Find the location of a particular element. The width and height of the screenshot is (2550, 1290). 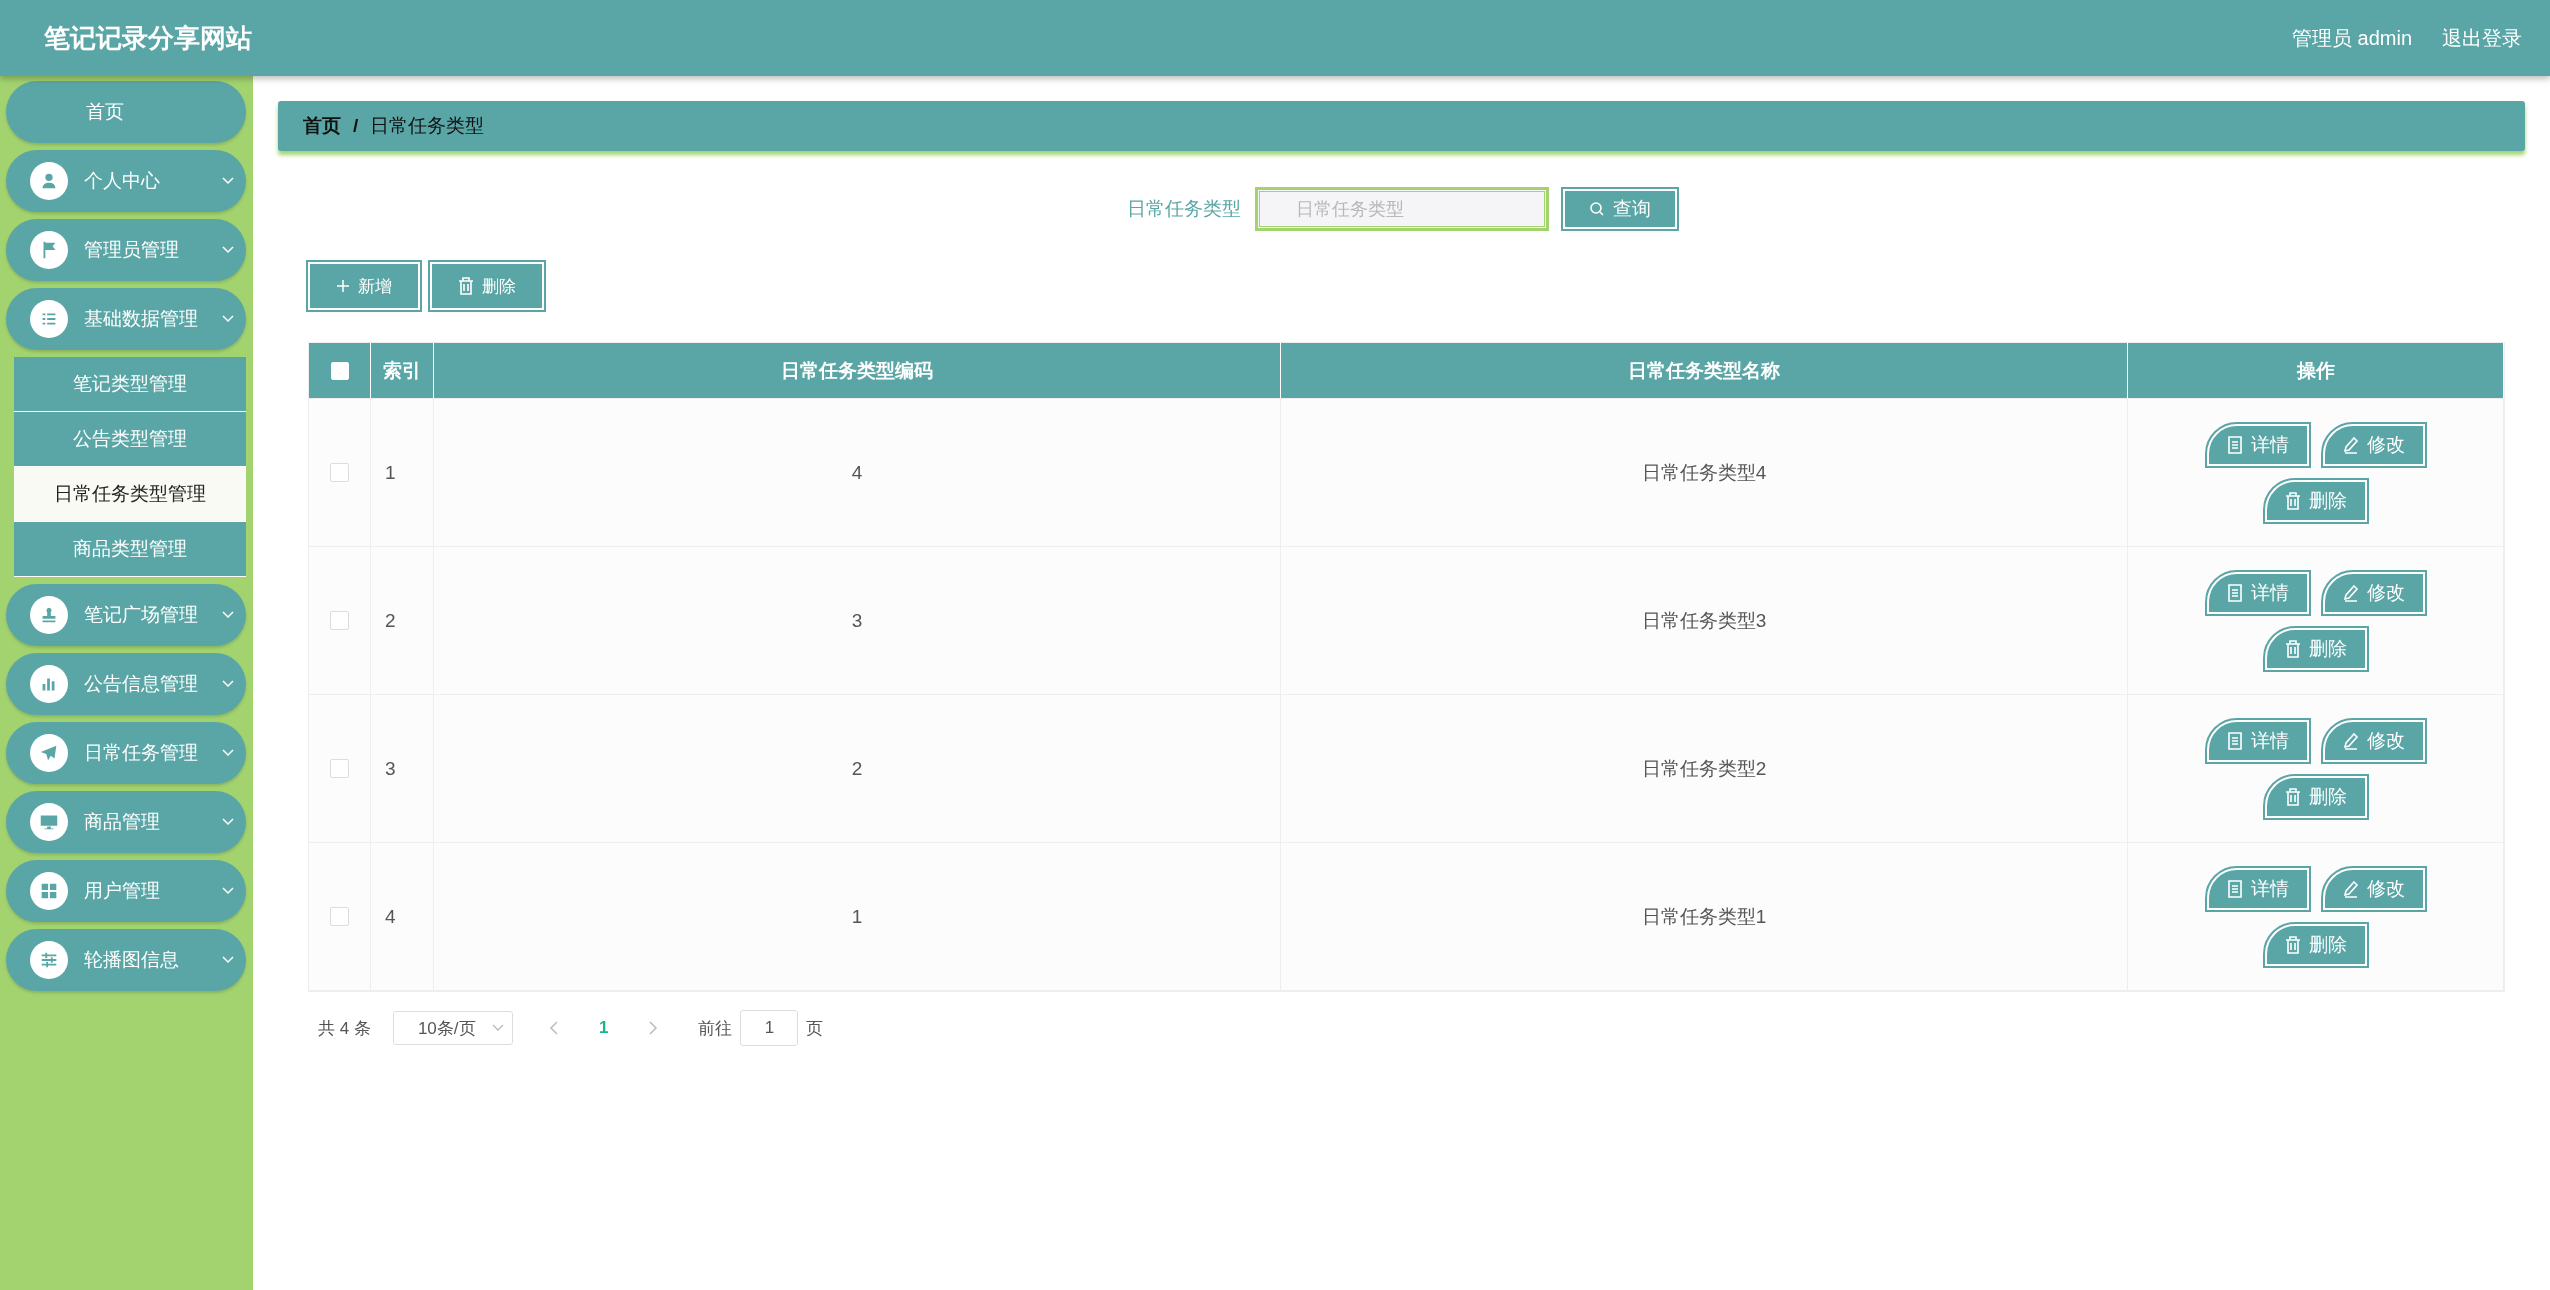

logout-link: 退出登录 is located at coordinates (2482, 38).